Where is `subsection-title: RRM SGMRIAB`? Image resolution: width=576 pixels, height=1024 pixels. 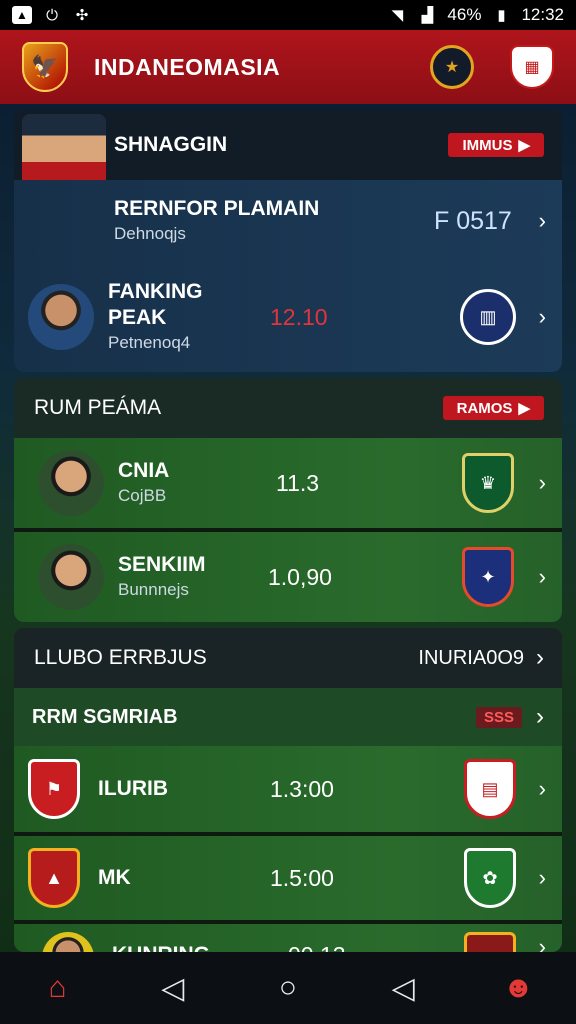 subsection-title: RRM SGMRIAB is located at coordinates (105, 716).